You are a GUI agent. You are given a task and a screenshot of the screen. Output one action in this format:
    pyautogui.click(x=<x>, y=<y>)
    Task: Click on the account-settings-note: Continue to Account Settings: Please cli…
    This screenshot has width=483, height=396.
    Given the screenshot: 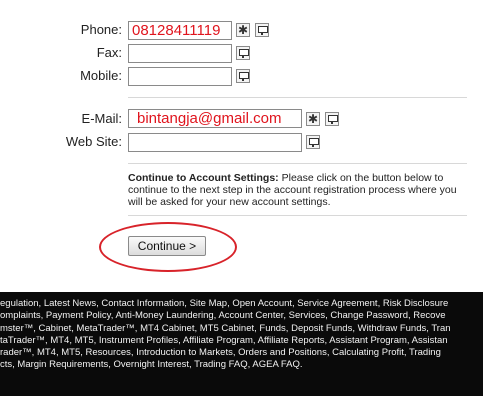 What is the action you would take?
    pyautogui.click(x=300, y=190)
    